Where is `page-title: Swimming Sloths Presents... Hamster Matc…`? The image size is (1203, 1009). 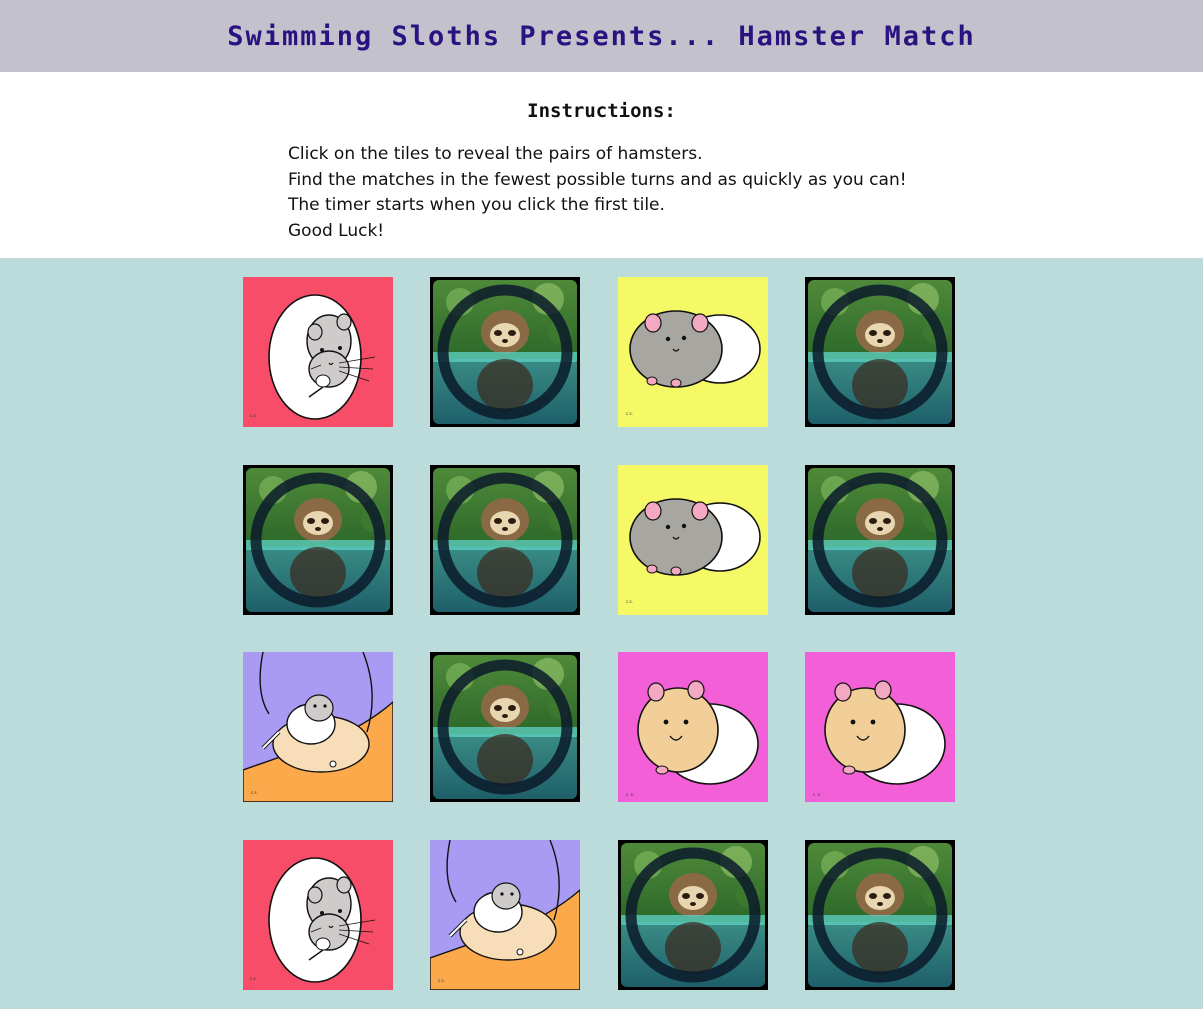 page-title: Swimming Sloths Presents... Hamster Matc… is located at coordinates (601, 36).